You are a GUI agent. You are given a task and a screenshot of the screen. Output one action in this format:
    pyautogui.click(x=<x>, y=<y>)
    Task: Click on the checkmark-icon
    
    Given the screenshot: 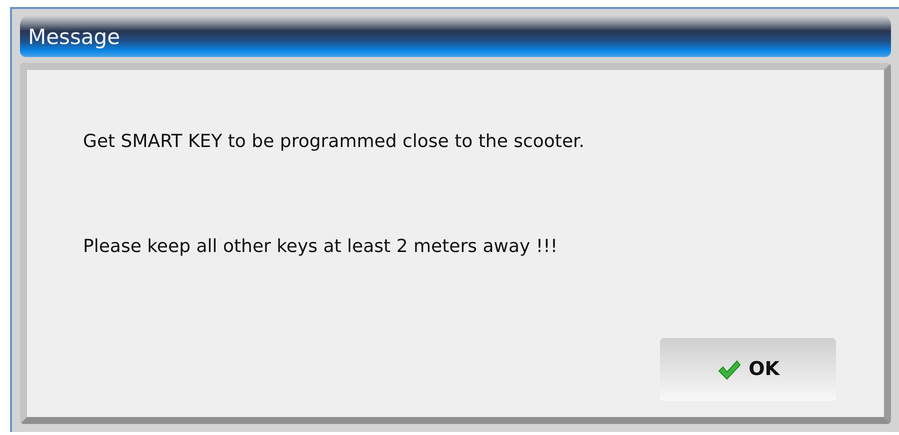 What is the action you would take?
    pyautogui.click(x=728, y=369)
    